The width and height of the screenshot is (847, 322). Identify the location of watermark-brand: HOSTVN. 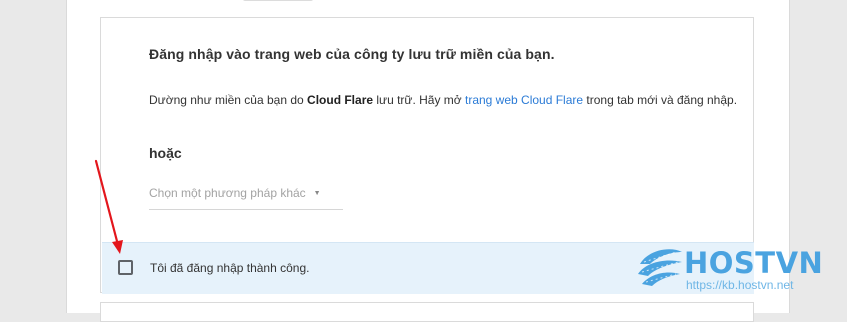
(754, 263).